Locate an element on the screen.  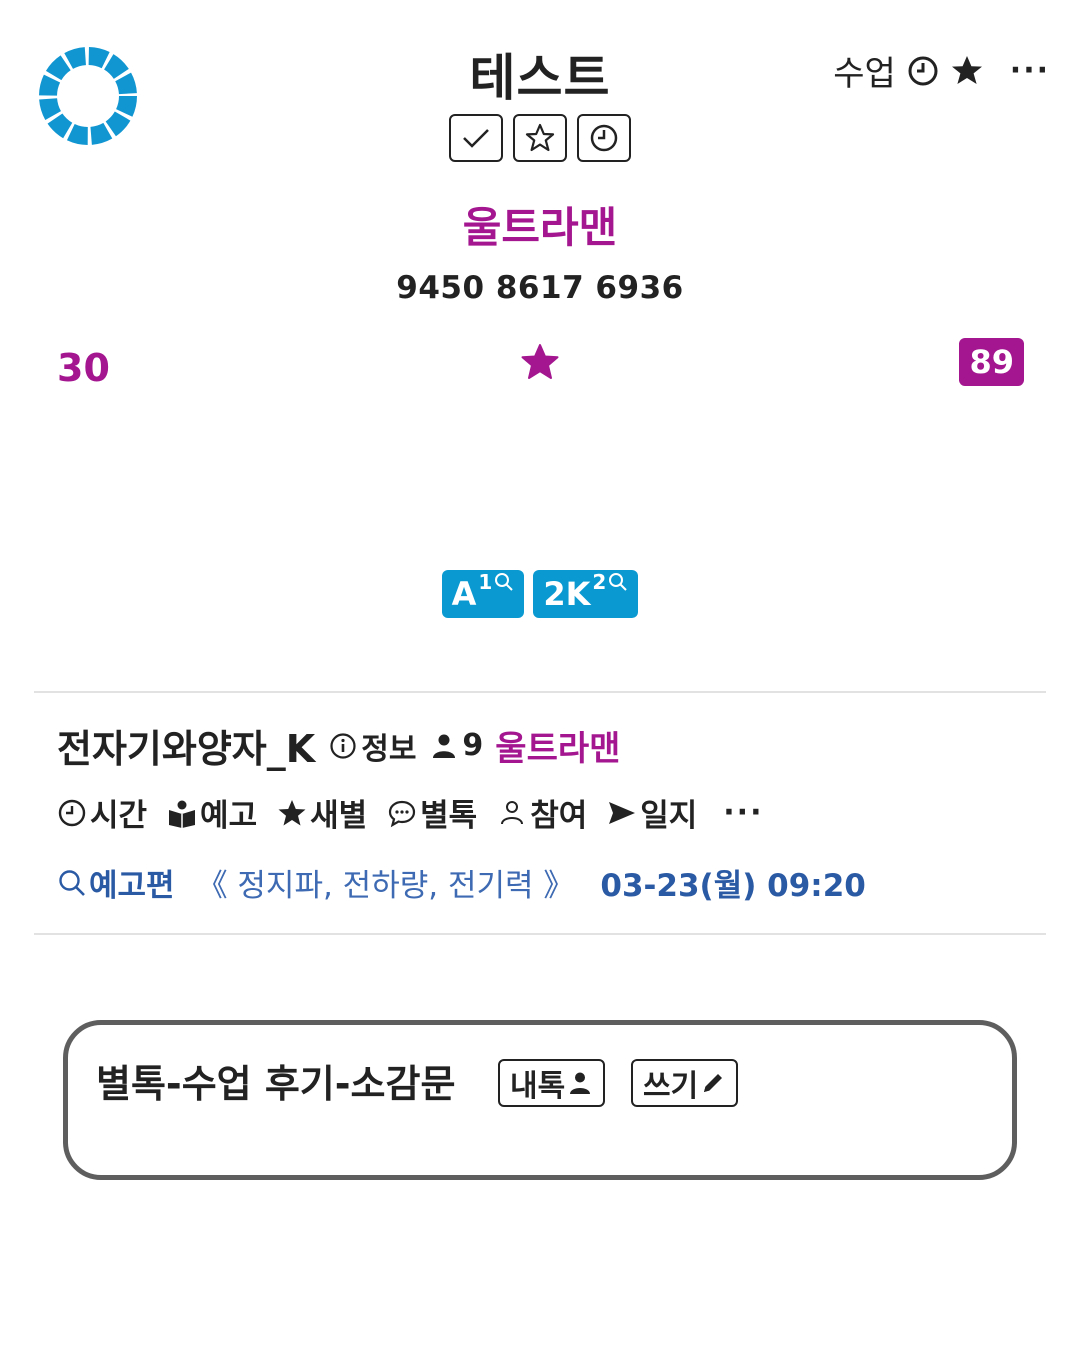
more-menu-button: ··· is located at coordinates (1030, 70).